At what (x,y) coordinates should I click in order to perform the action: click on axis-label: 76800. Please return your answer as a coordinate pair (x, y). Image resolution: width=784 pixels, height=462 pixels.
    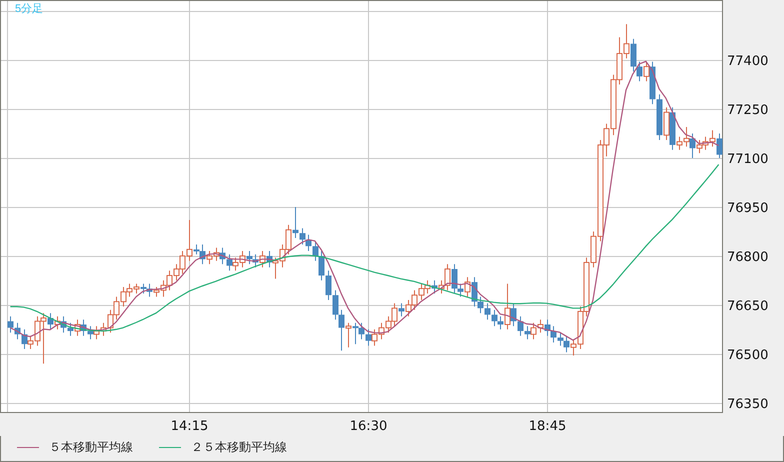
    Looking at the image, I should click on (747, 257).